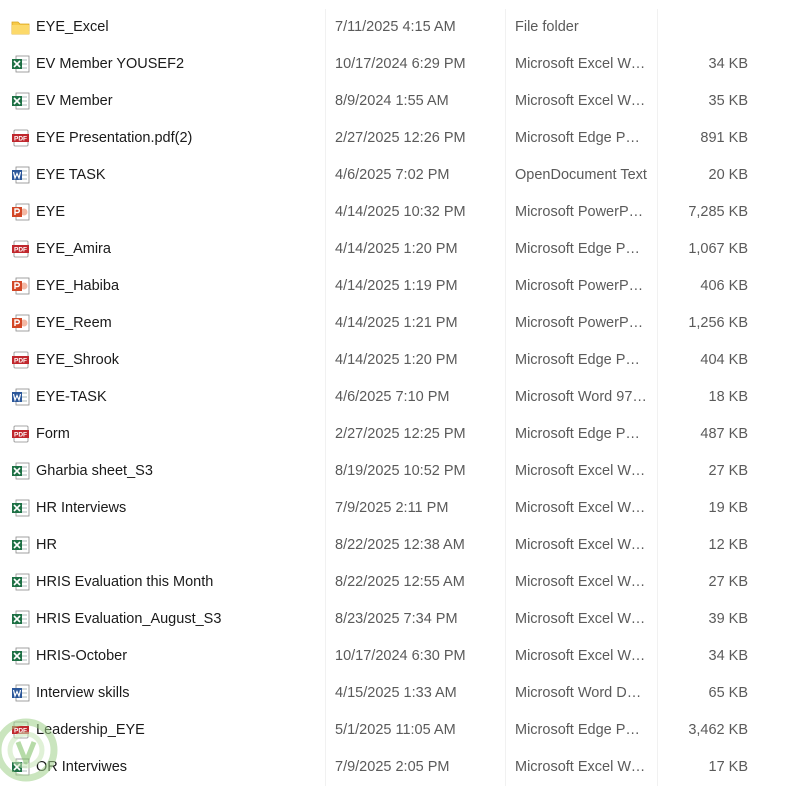 The width and height of the screenshot is (788, 786). I want to click on file-date-modified: 4/14/2025 1:21 PM, so click(396, 323).